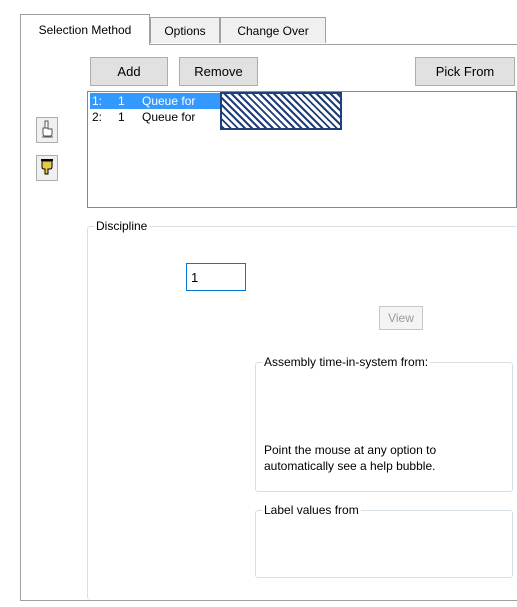  What do you see at coordinates (218, 71) in the screenshot?
I see `remove-button: Remove` at bounding box center [218, 71].